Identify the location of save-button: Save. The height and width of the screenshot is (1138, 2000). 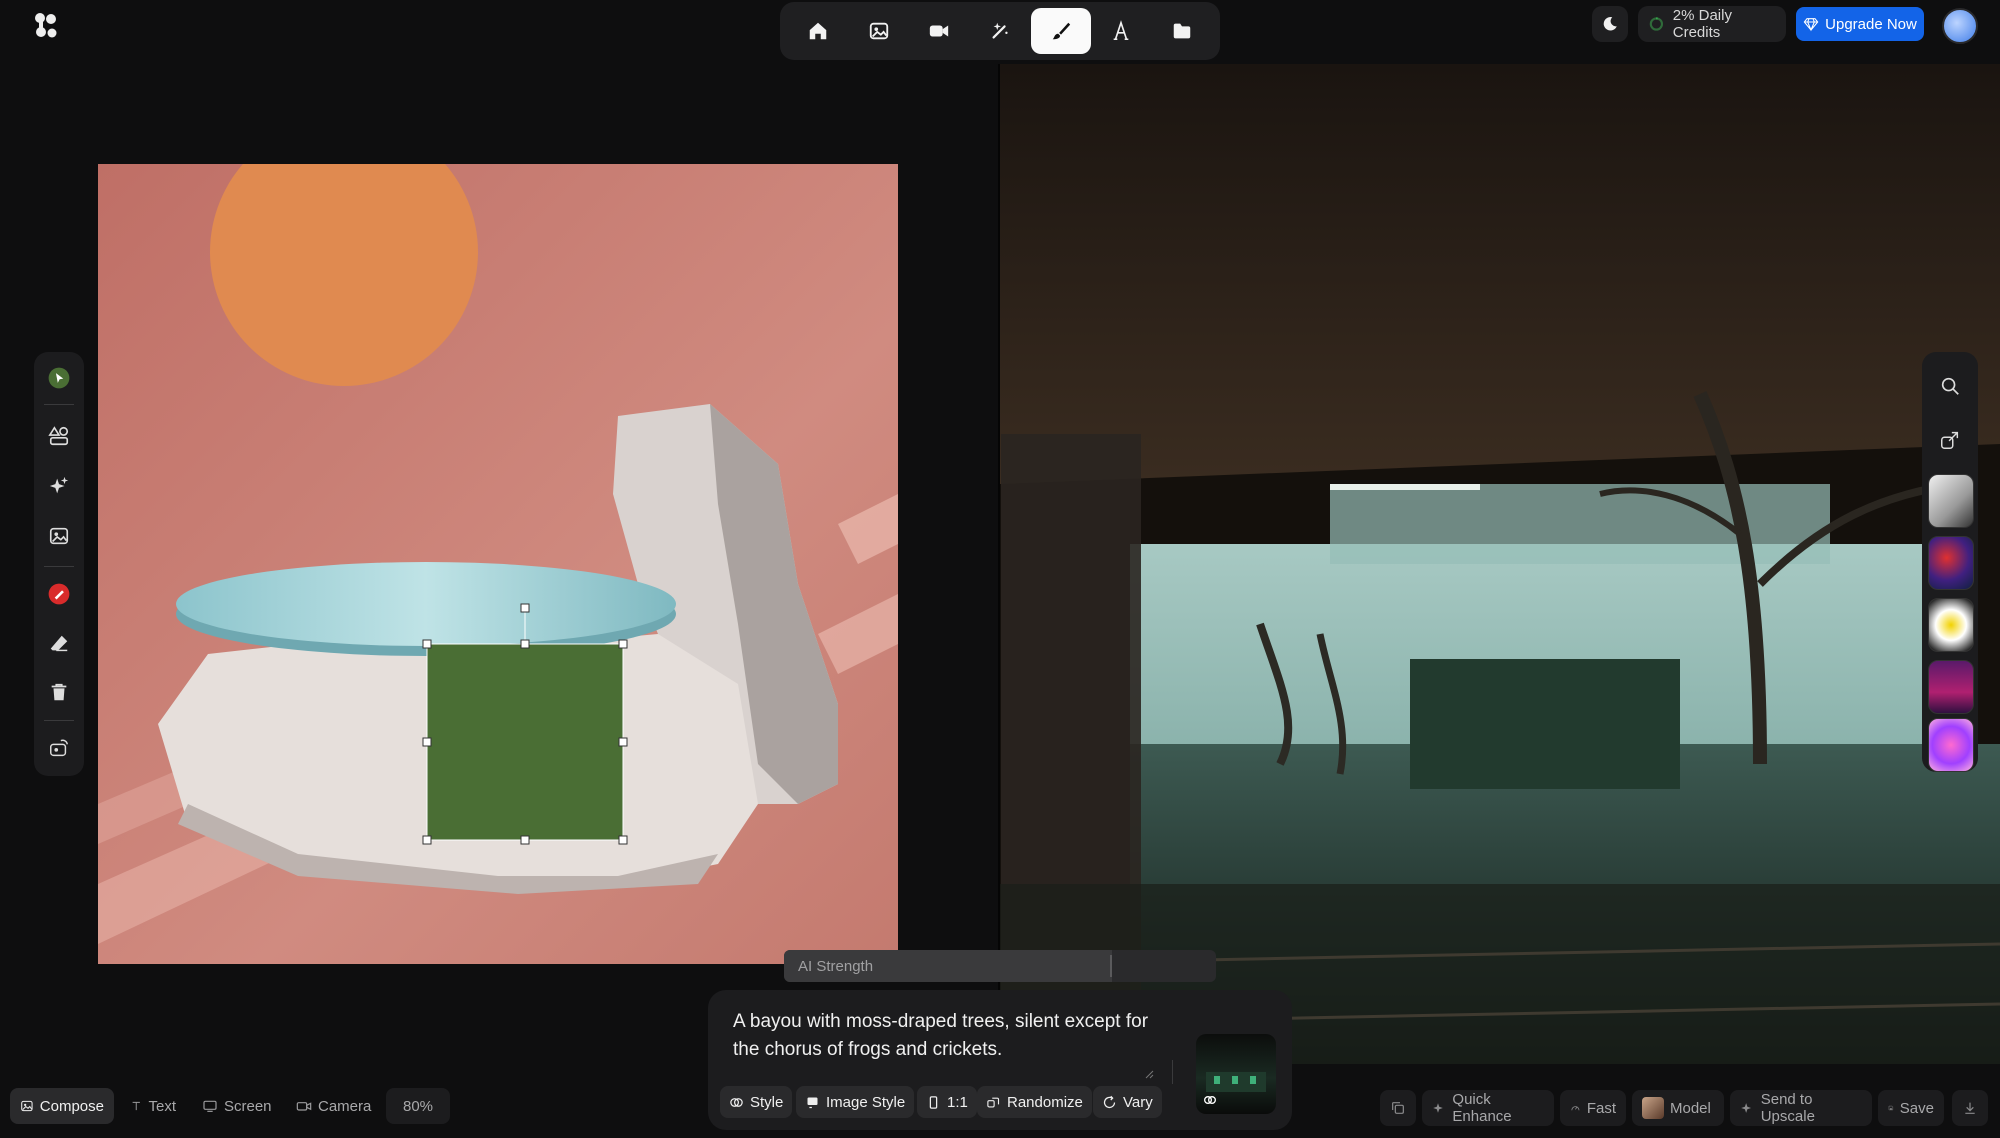
(1911, 1108).